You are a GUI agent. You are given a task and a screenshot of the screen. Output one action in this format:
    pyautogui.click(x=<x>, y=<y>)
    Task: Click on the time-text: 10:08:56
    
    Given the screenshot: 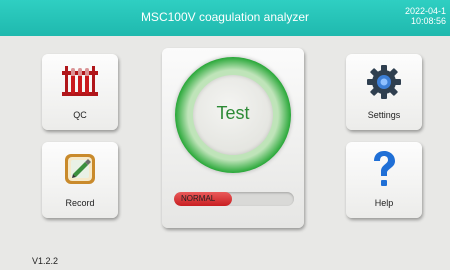 What is the action you would take?
    pyautogui.click(x=428, y=21)
    